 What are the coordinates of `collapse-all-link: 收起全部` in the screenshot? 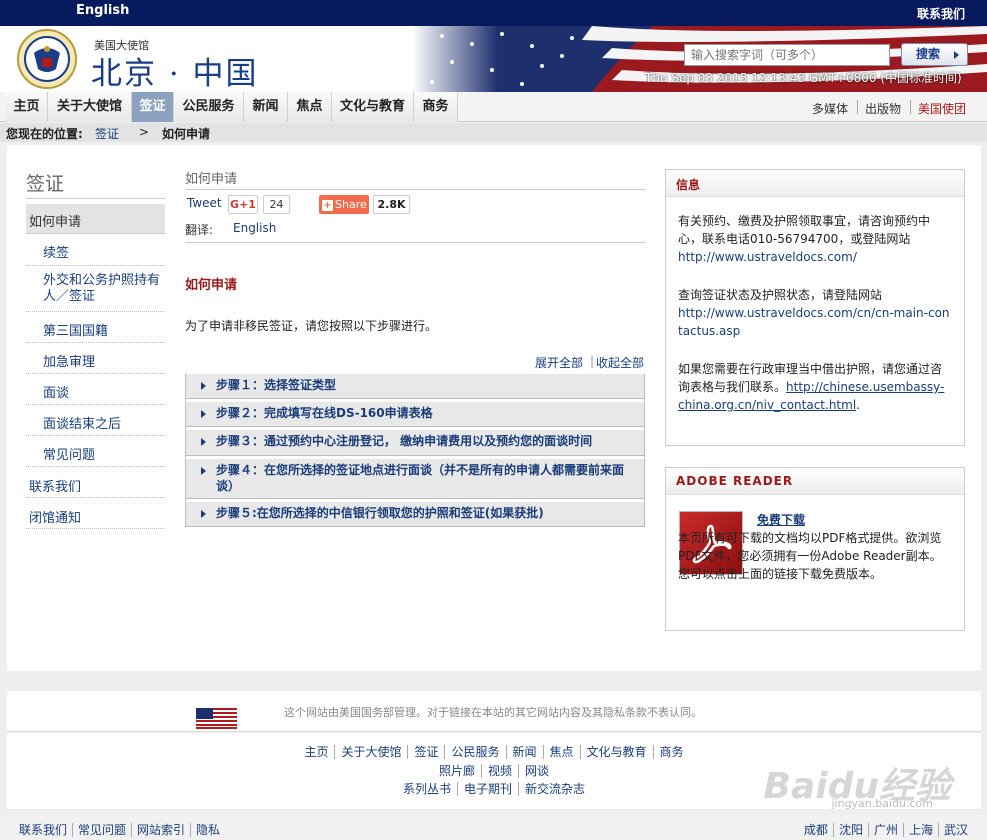 It's located at (620, 362).